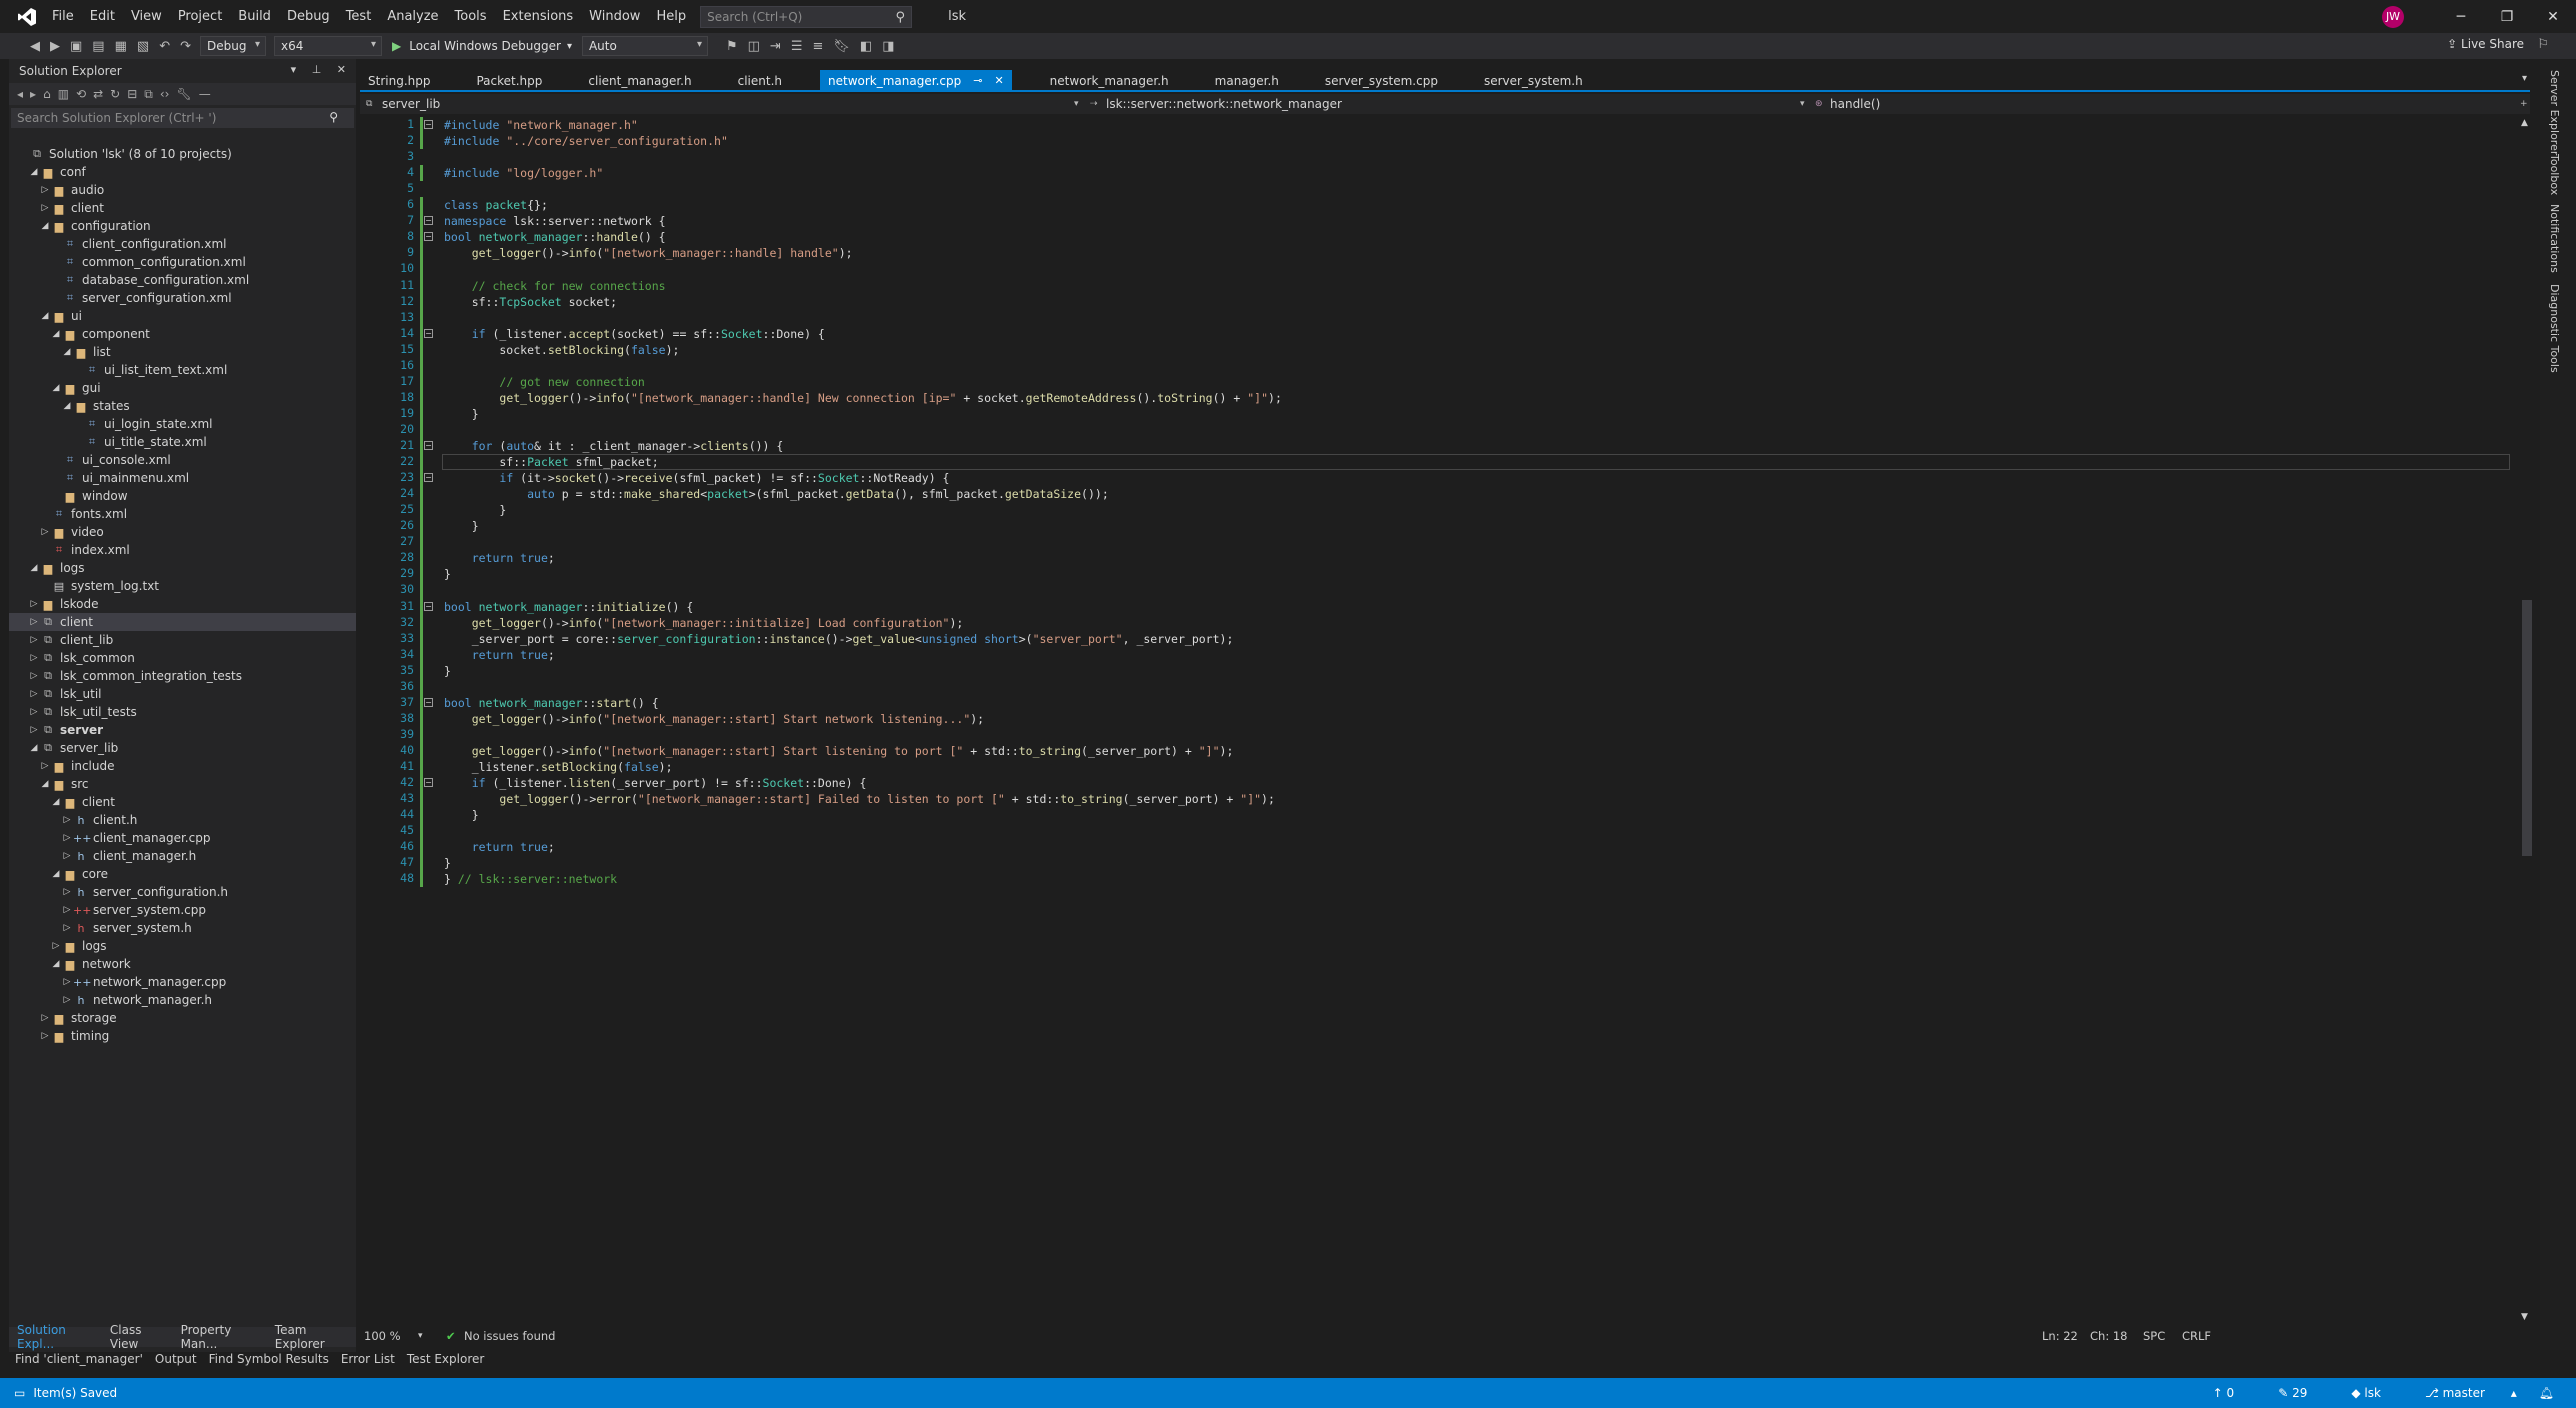  What do you see at coordinates (98, 46) in the screenshot?
I see `open-file-icon: ▤` at bounding box center [98, 46].